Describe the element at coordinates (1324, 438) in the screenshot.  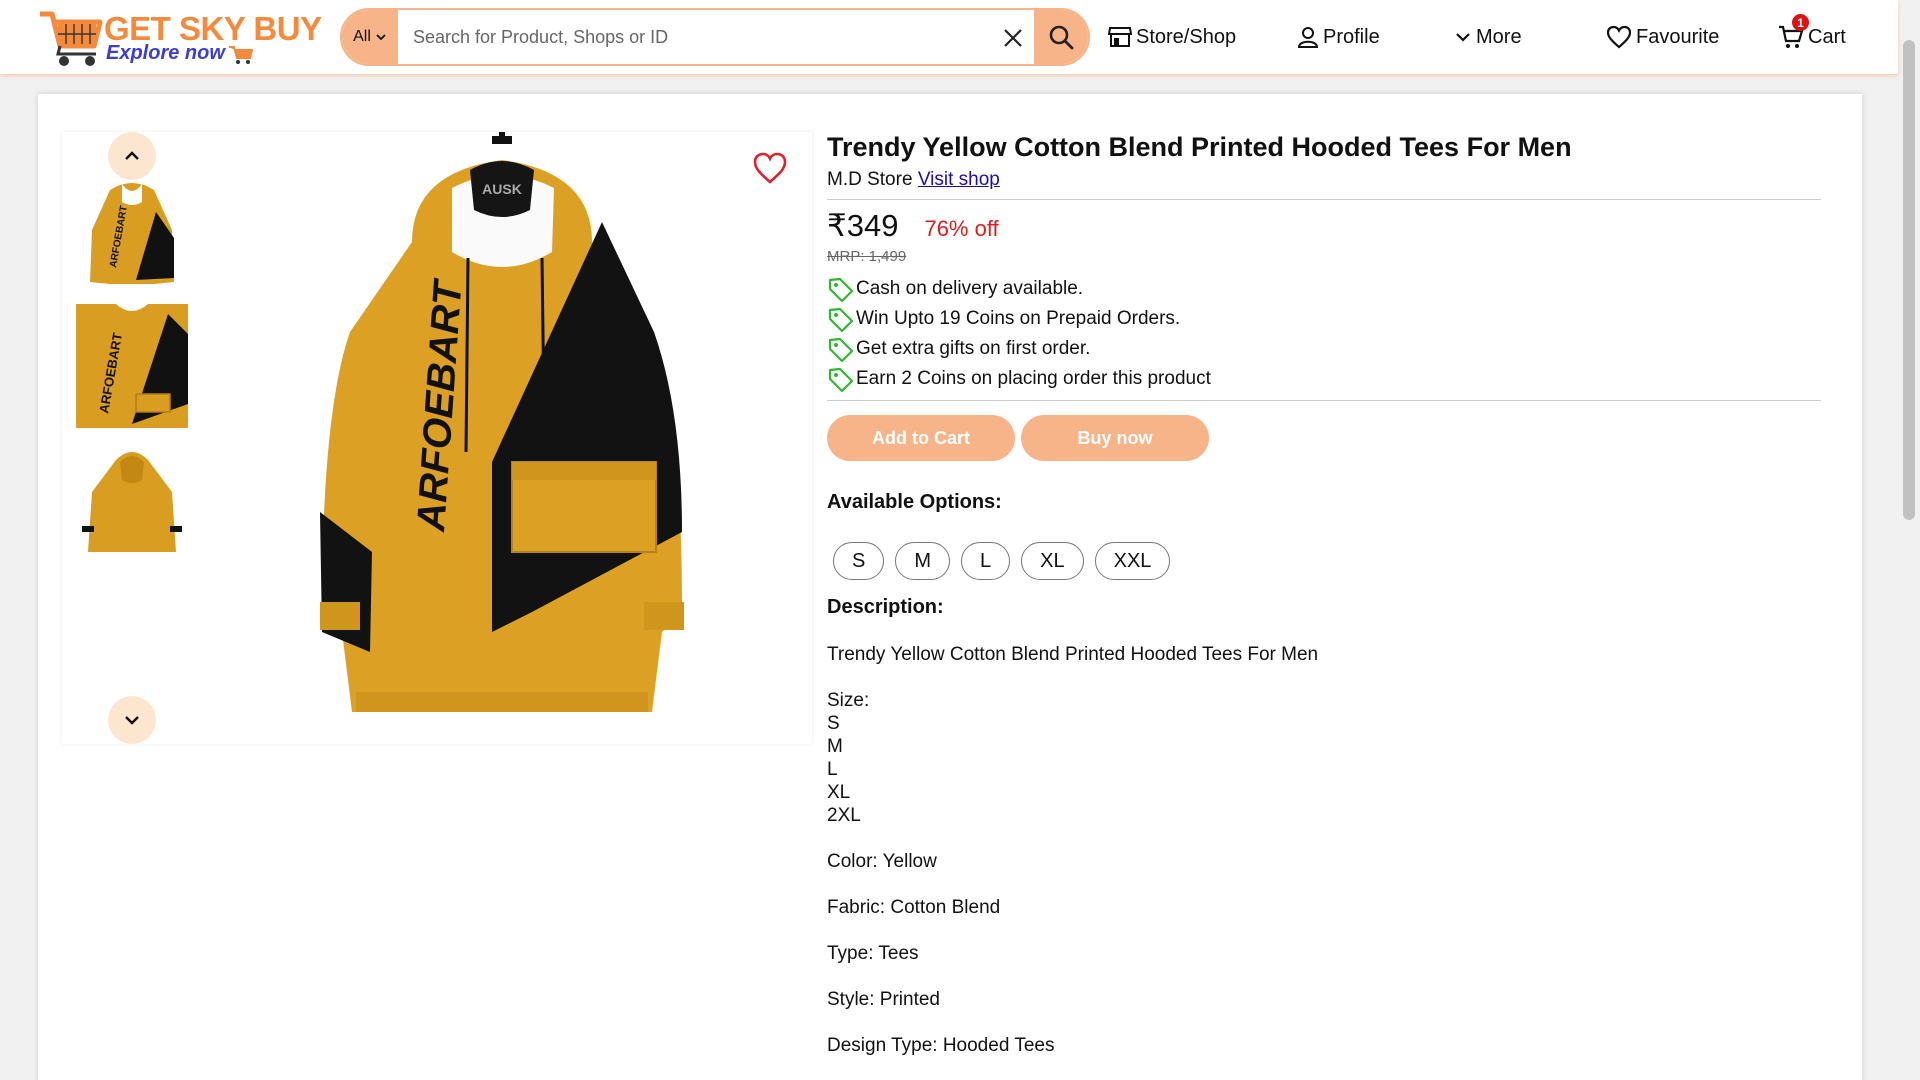
I see `action-buttons: Add to Cart Buy now` at that location.